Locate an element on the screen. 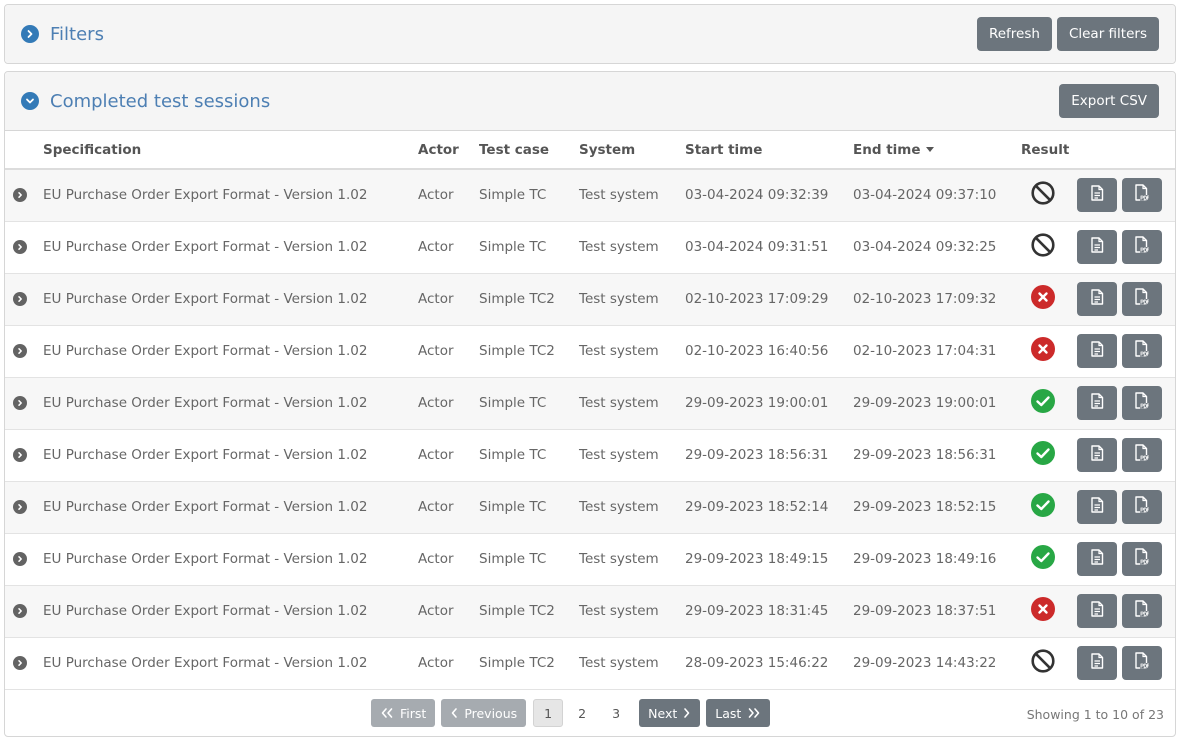 This screenshot has width=1180, height=741. header-start-time: Start time is located at coordinates (769, 150).